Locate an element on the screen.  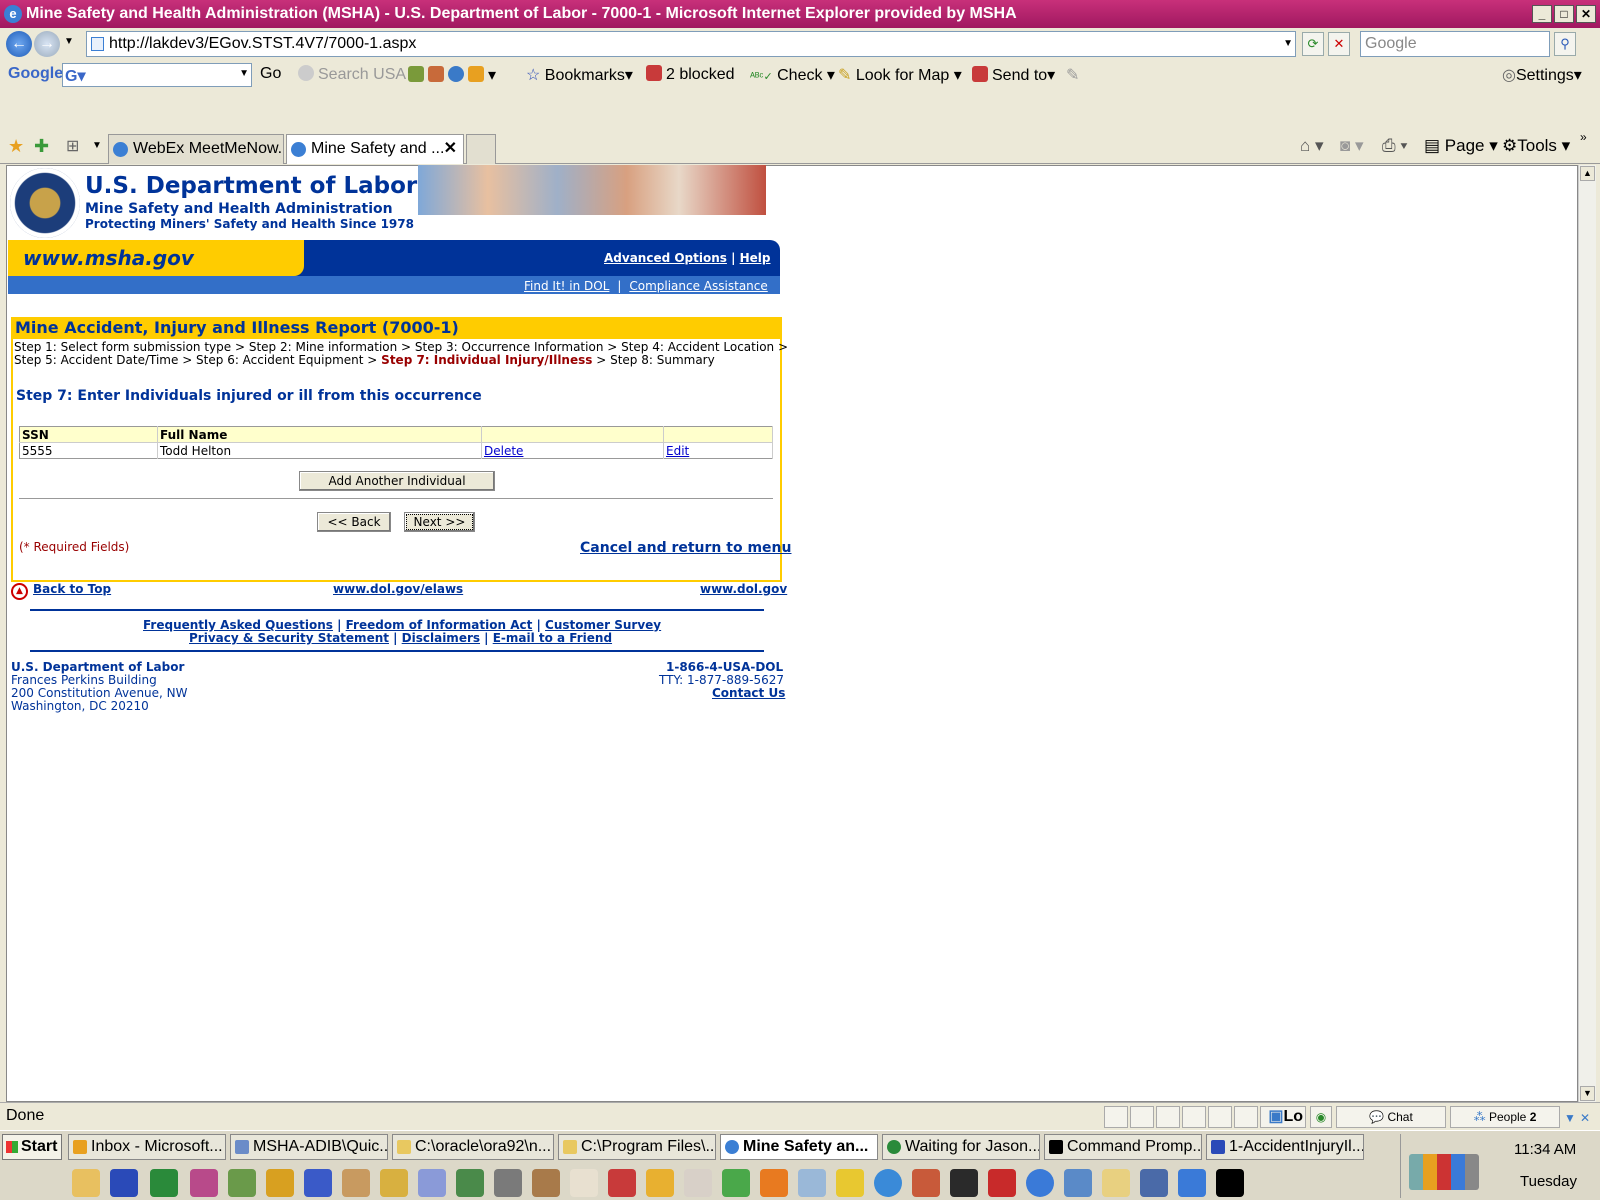
globe-icon: ◉ is located at coordinates (1321, 1117).